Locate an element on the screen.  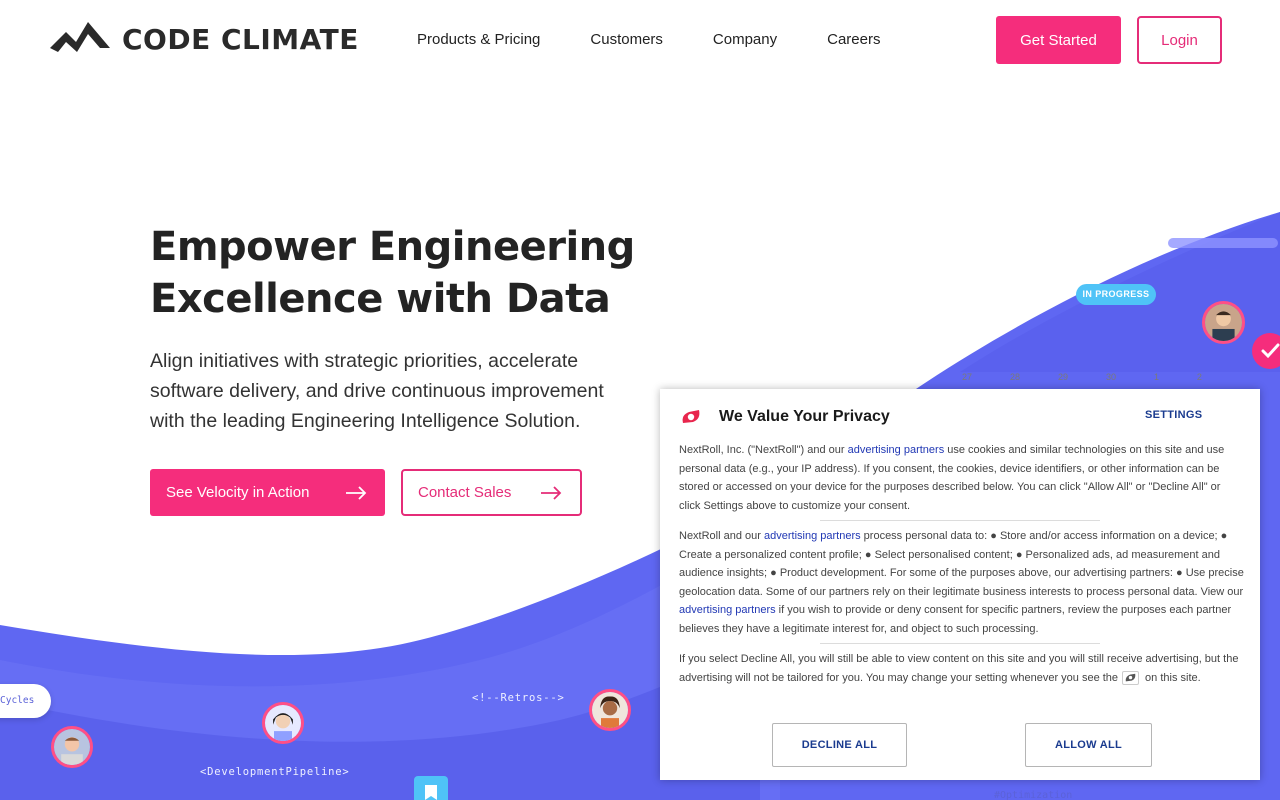
login-button: Login is located at coordinates (1179, 40).